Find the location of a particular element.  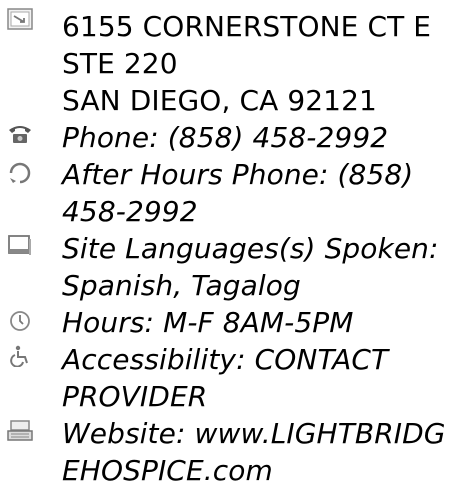

accessibility-line-1: Accessibility: CONTACT is located at coordinates (225, 359).